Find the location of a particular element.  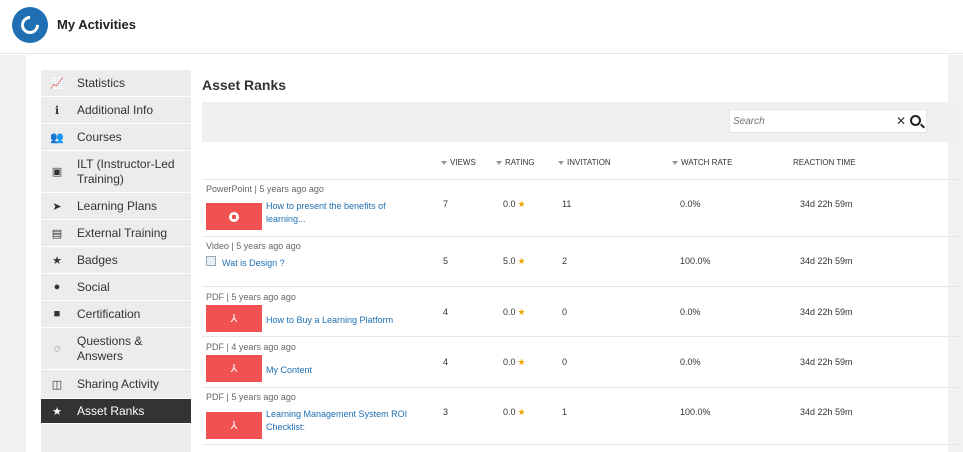

asset-title-link: Wat is Design ? is located at coordinates (297, 263).